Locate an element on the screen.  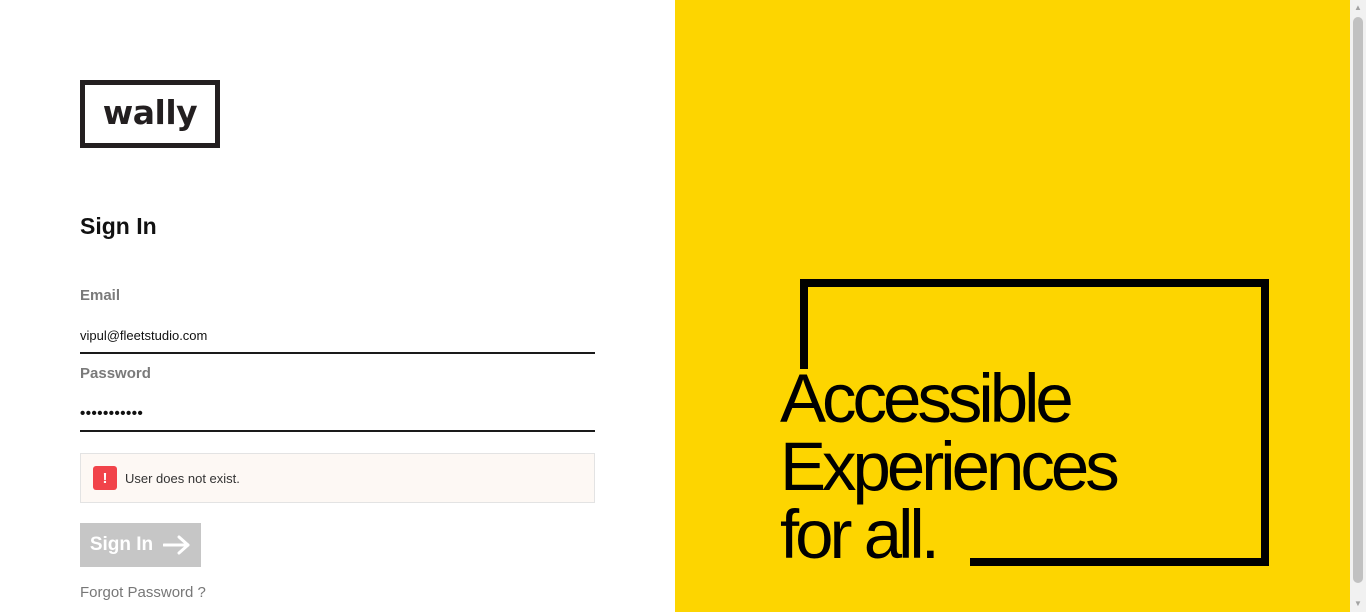
page-title: Sign In is located at coordinates (118, 226).